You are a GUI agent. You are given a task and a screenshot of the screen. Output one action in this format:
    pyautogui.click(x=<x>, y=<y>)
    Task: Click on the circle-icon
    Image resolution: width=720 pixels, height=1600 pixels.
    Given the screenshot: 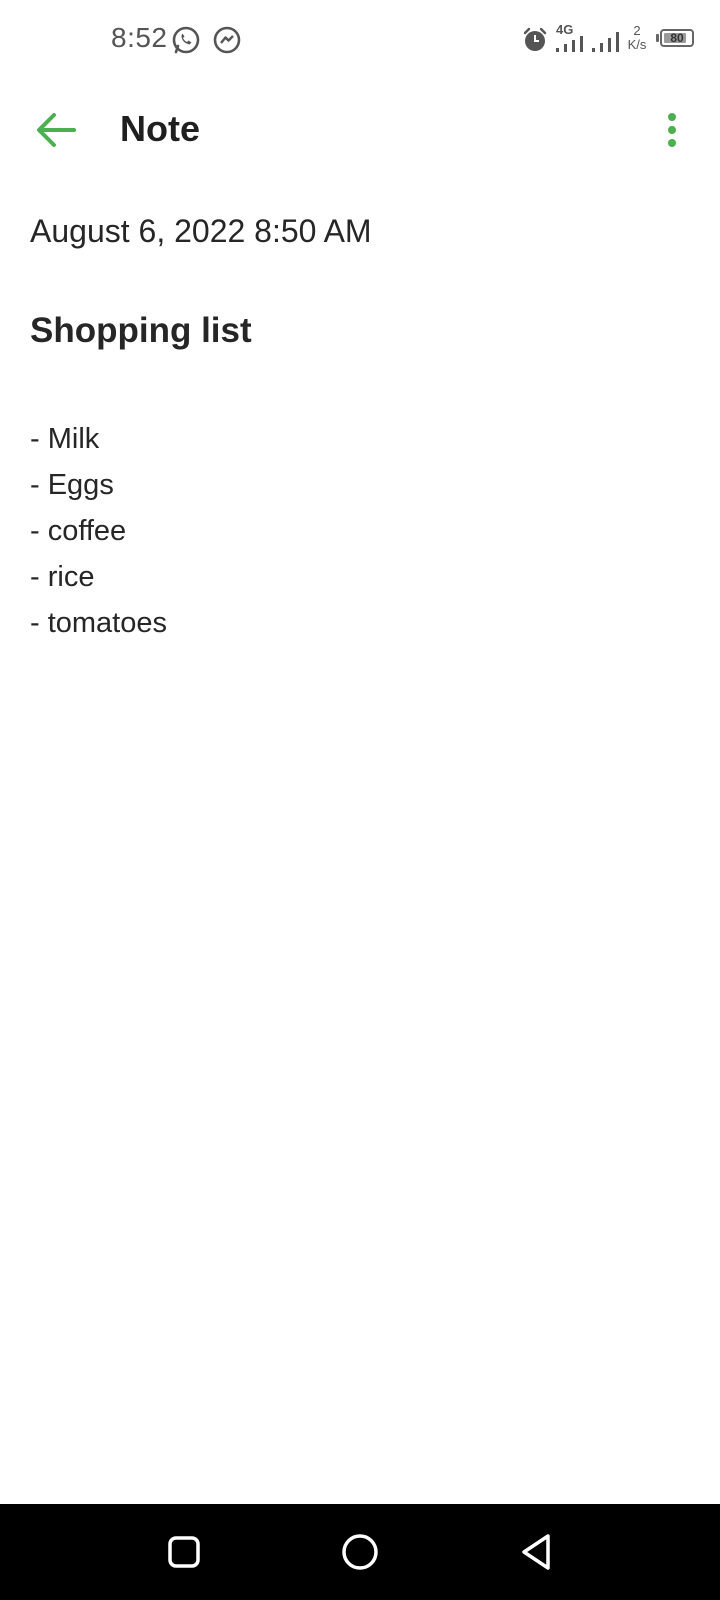 What is the action you would take?
    pyautogui.click(x=360, y=1552)
    